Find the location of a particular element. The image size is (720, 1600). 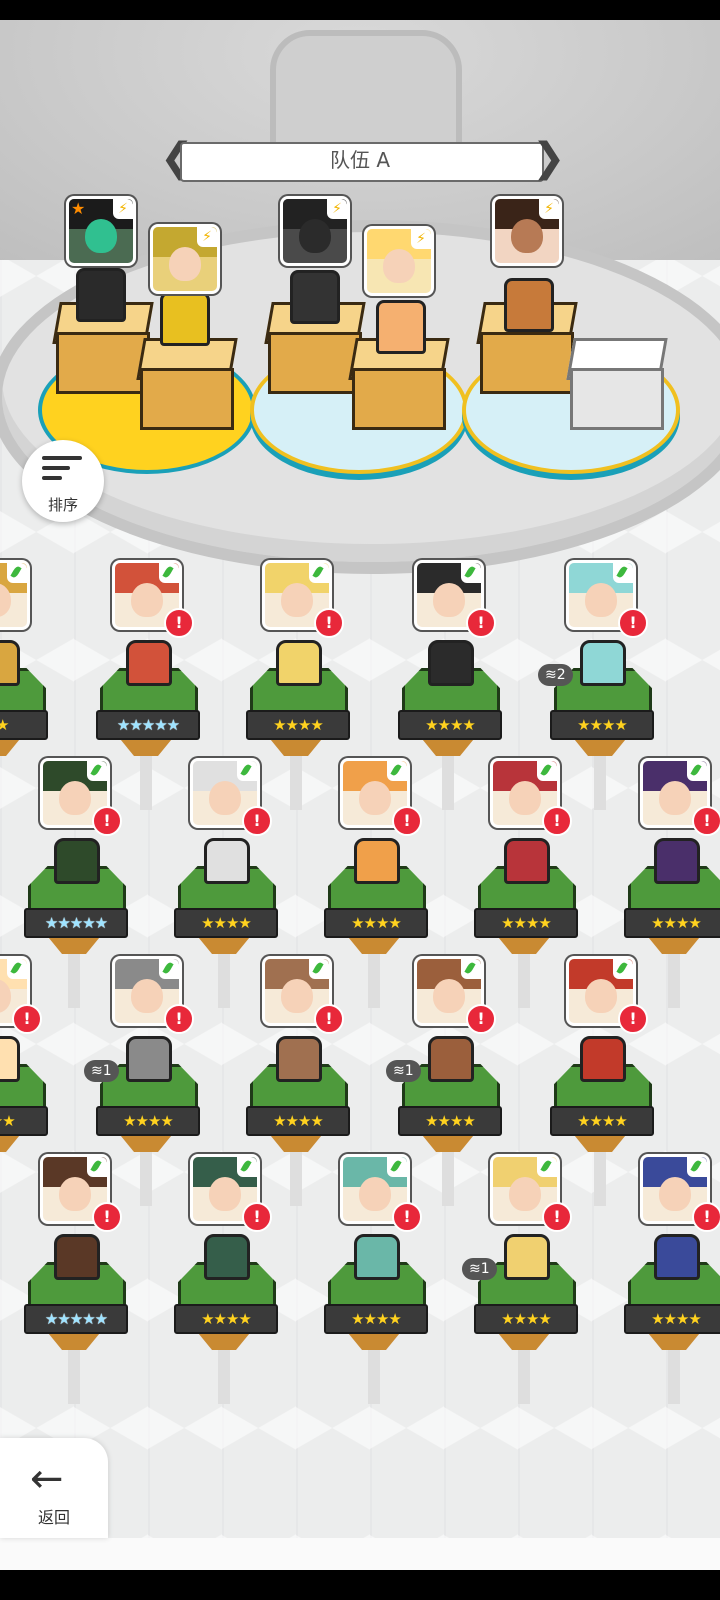

status-bar is located at coordinates (360, 10).